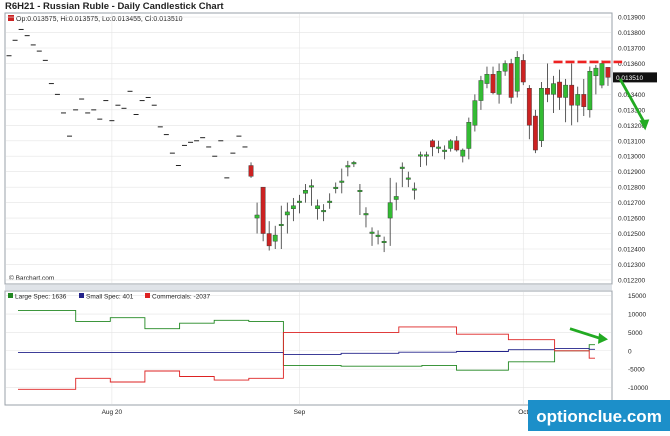 The height and width of the screenshot is (436, 670). Describe the element at coordinates (147, 295) in the screenshot. I see `legend-swatch-commercials` at that location.